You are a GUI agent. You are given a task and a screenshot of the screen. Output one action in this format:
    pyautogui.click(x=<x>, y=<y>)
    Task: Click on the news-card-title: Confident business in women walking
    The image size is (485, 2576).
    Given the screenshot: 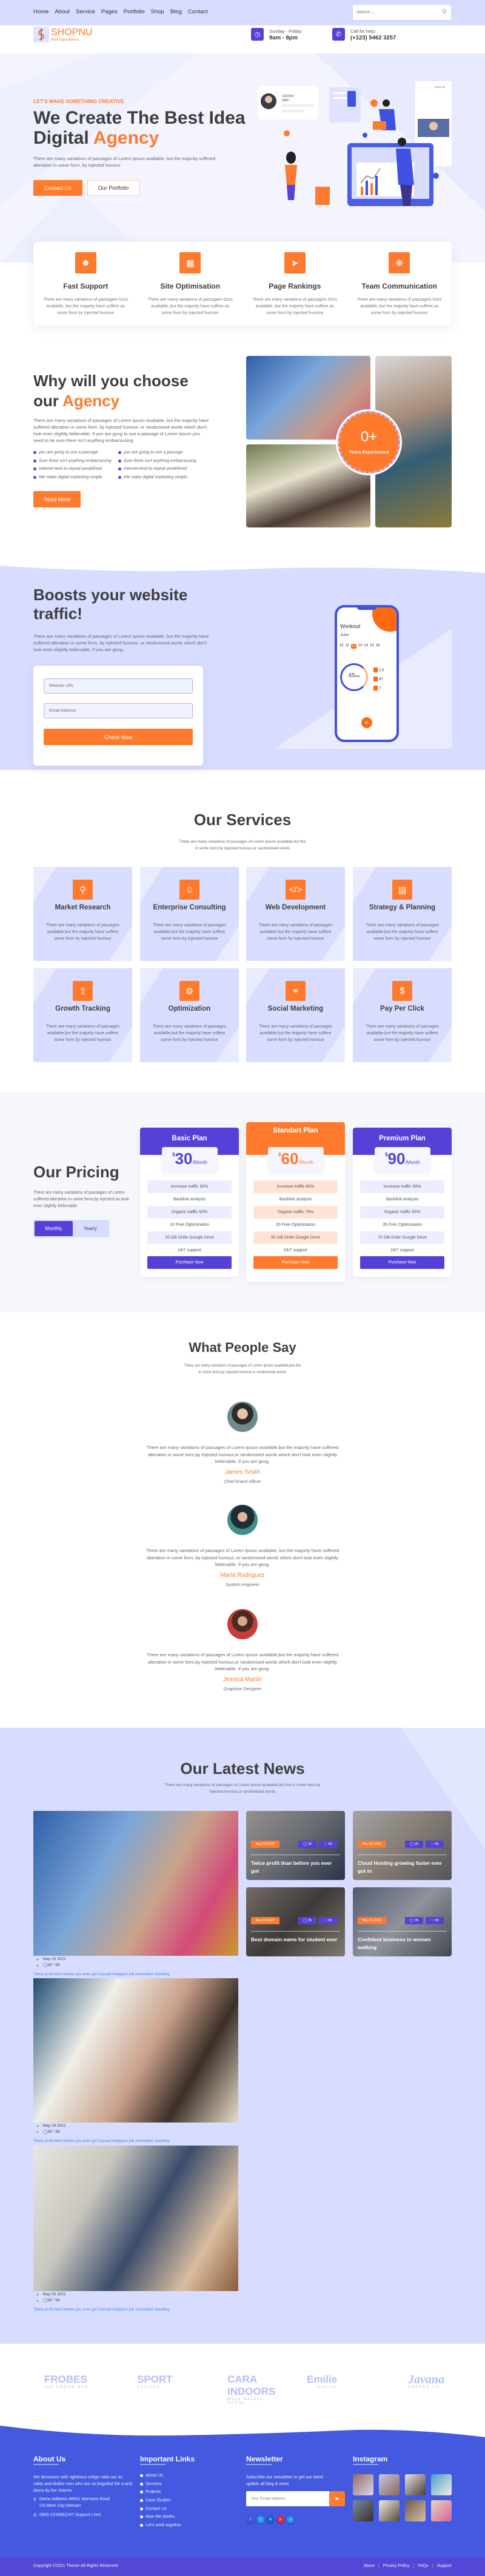 What is the action you would take?
    pyautogui.click(x=402, y=1943)
    